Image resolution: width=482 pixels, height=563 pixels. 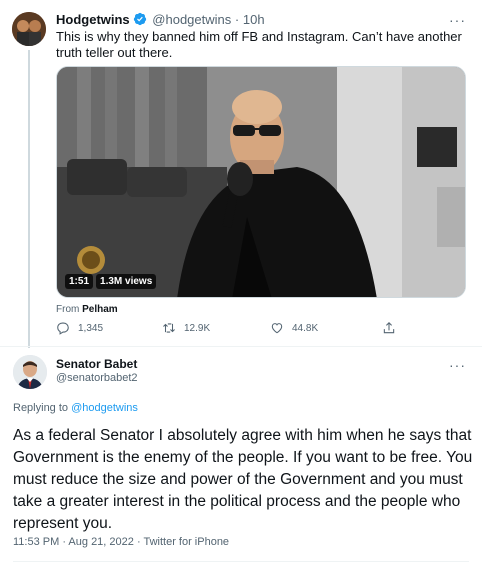 I want to click on reply-count: 1,345, so click(x=91, y=328).